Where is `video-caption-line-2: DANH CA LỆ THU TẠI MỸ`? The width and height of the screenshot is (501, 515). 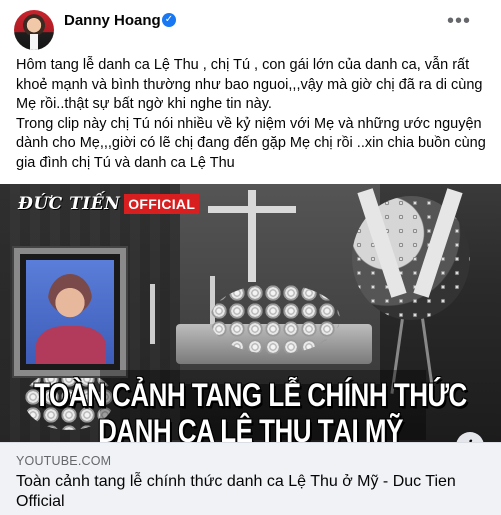
video-caption-line-2: DANH CA LỆ THU TẠI MỸ is located at coordinates (250, 427).